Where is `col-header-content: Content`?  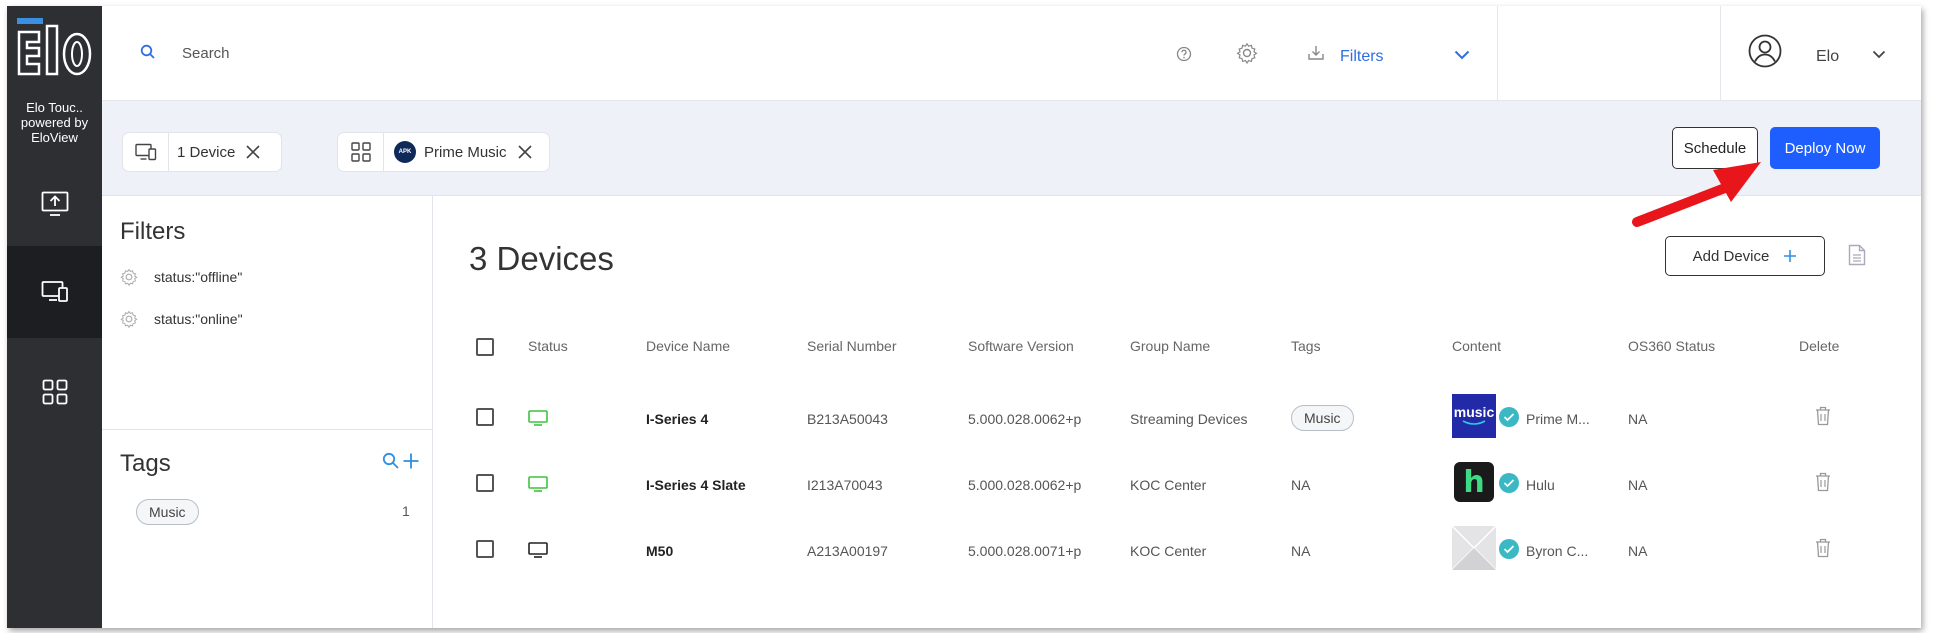
col-header-content: Content is located at coordinates (1476, 346).